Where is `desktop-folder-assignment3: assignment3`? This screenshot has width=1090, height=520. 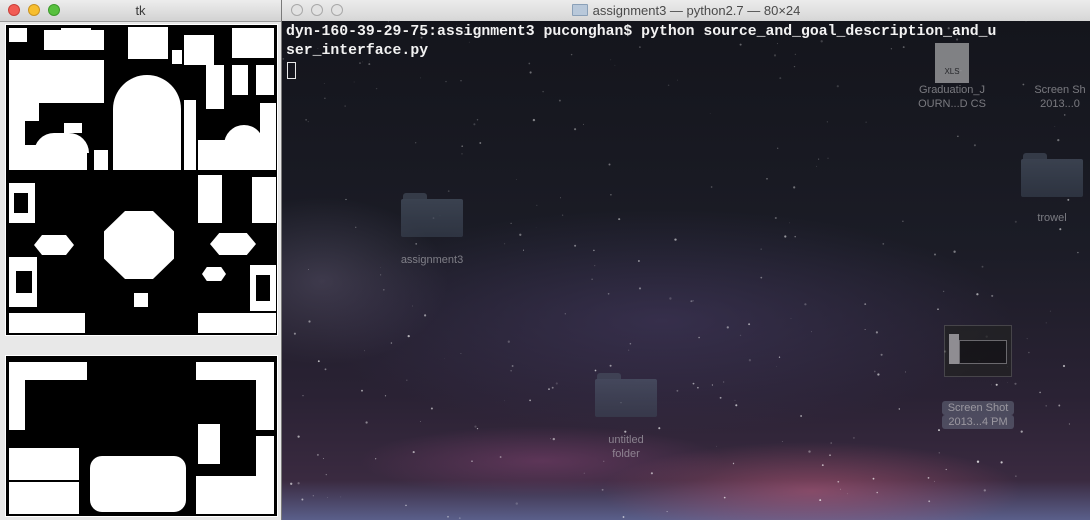 desktop-folder-assignment3: assignment3 is located at coordinates (432, 230).